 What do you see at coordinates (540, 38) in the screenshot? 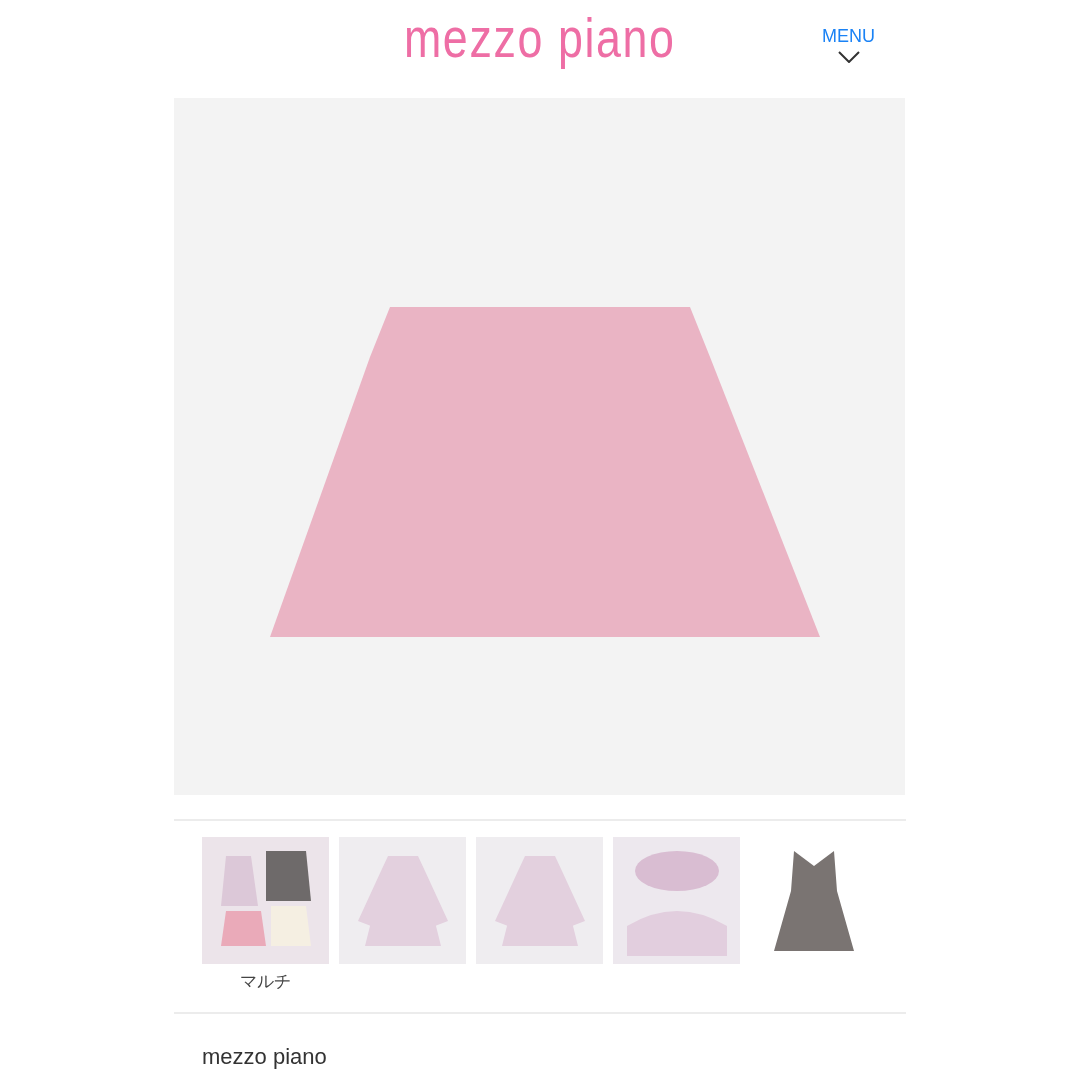
I see `brand-logo: mezzo piano` at bounding box center [540, 38].